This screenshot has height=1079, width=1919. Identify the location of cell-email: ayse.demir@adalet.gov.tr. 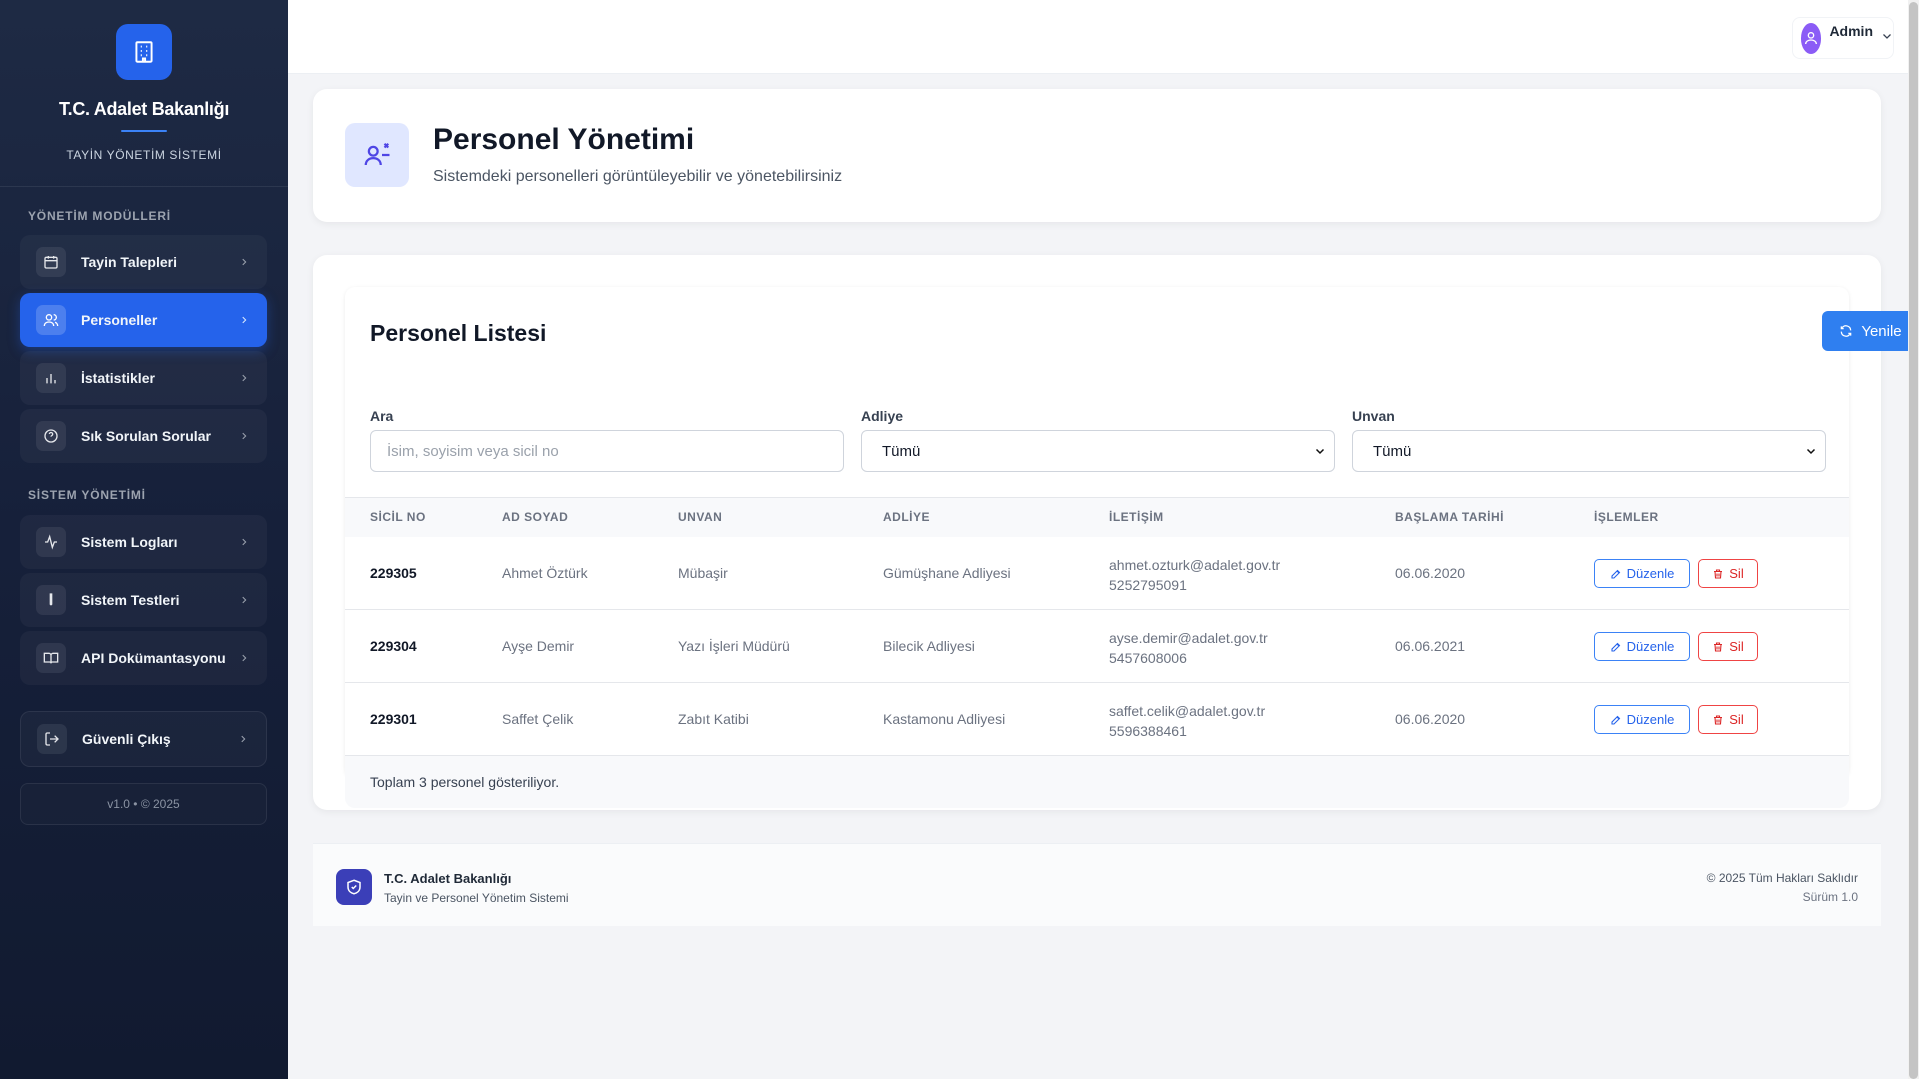
(1188, 638).